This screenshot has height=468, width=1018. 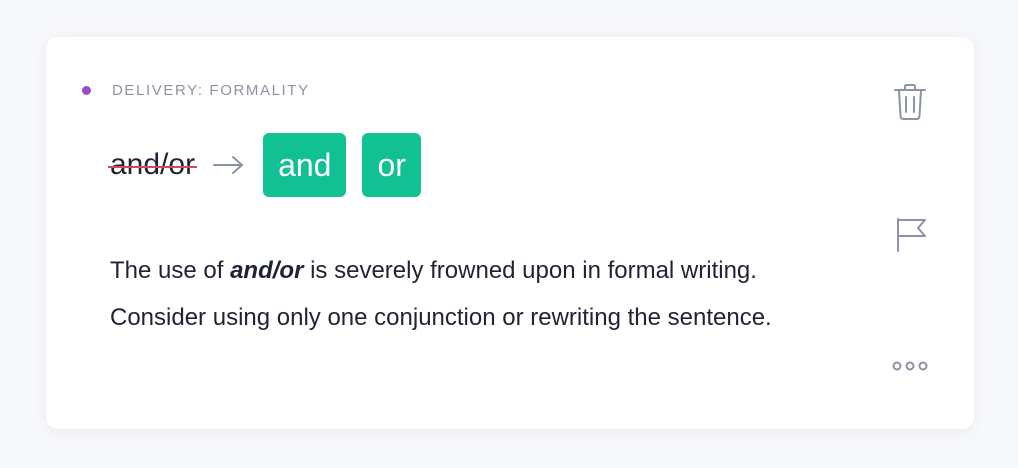 What do you see at coordinates (910, 102) in the screenshot?
I see `trash-icon` at bounding box center [910, 102].